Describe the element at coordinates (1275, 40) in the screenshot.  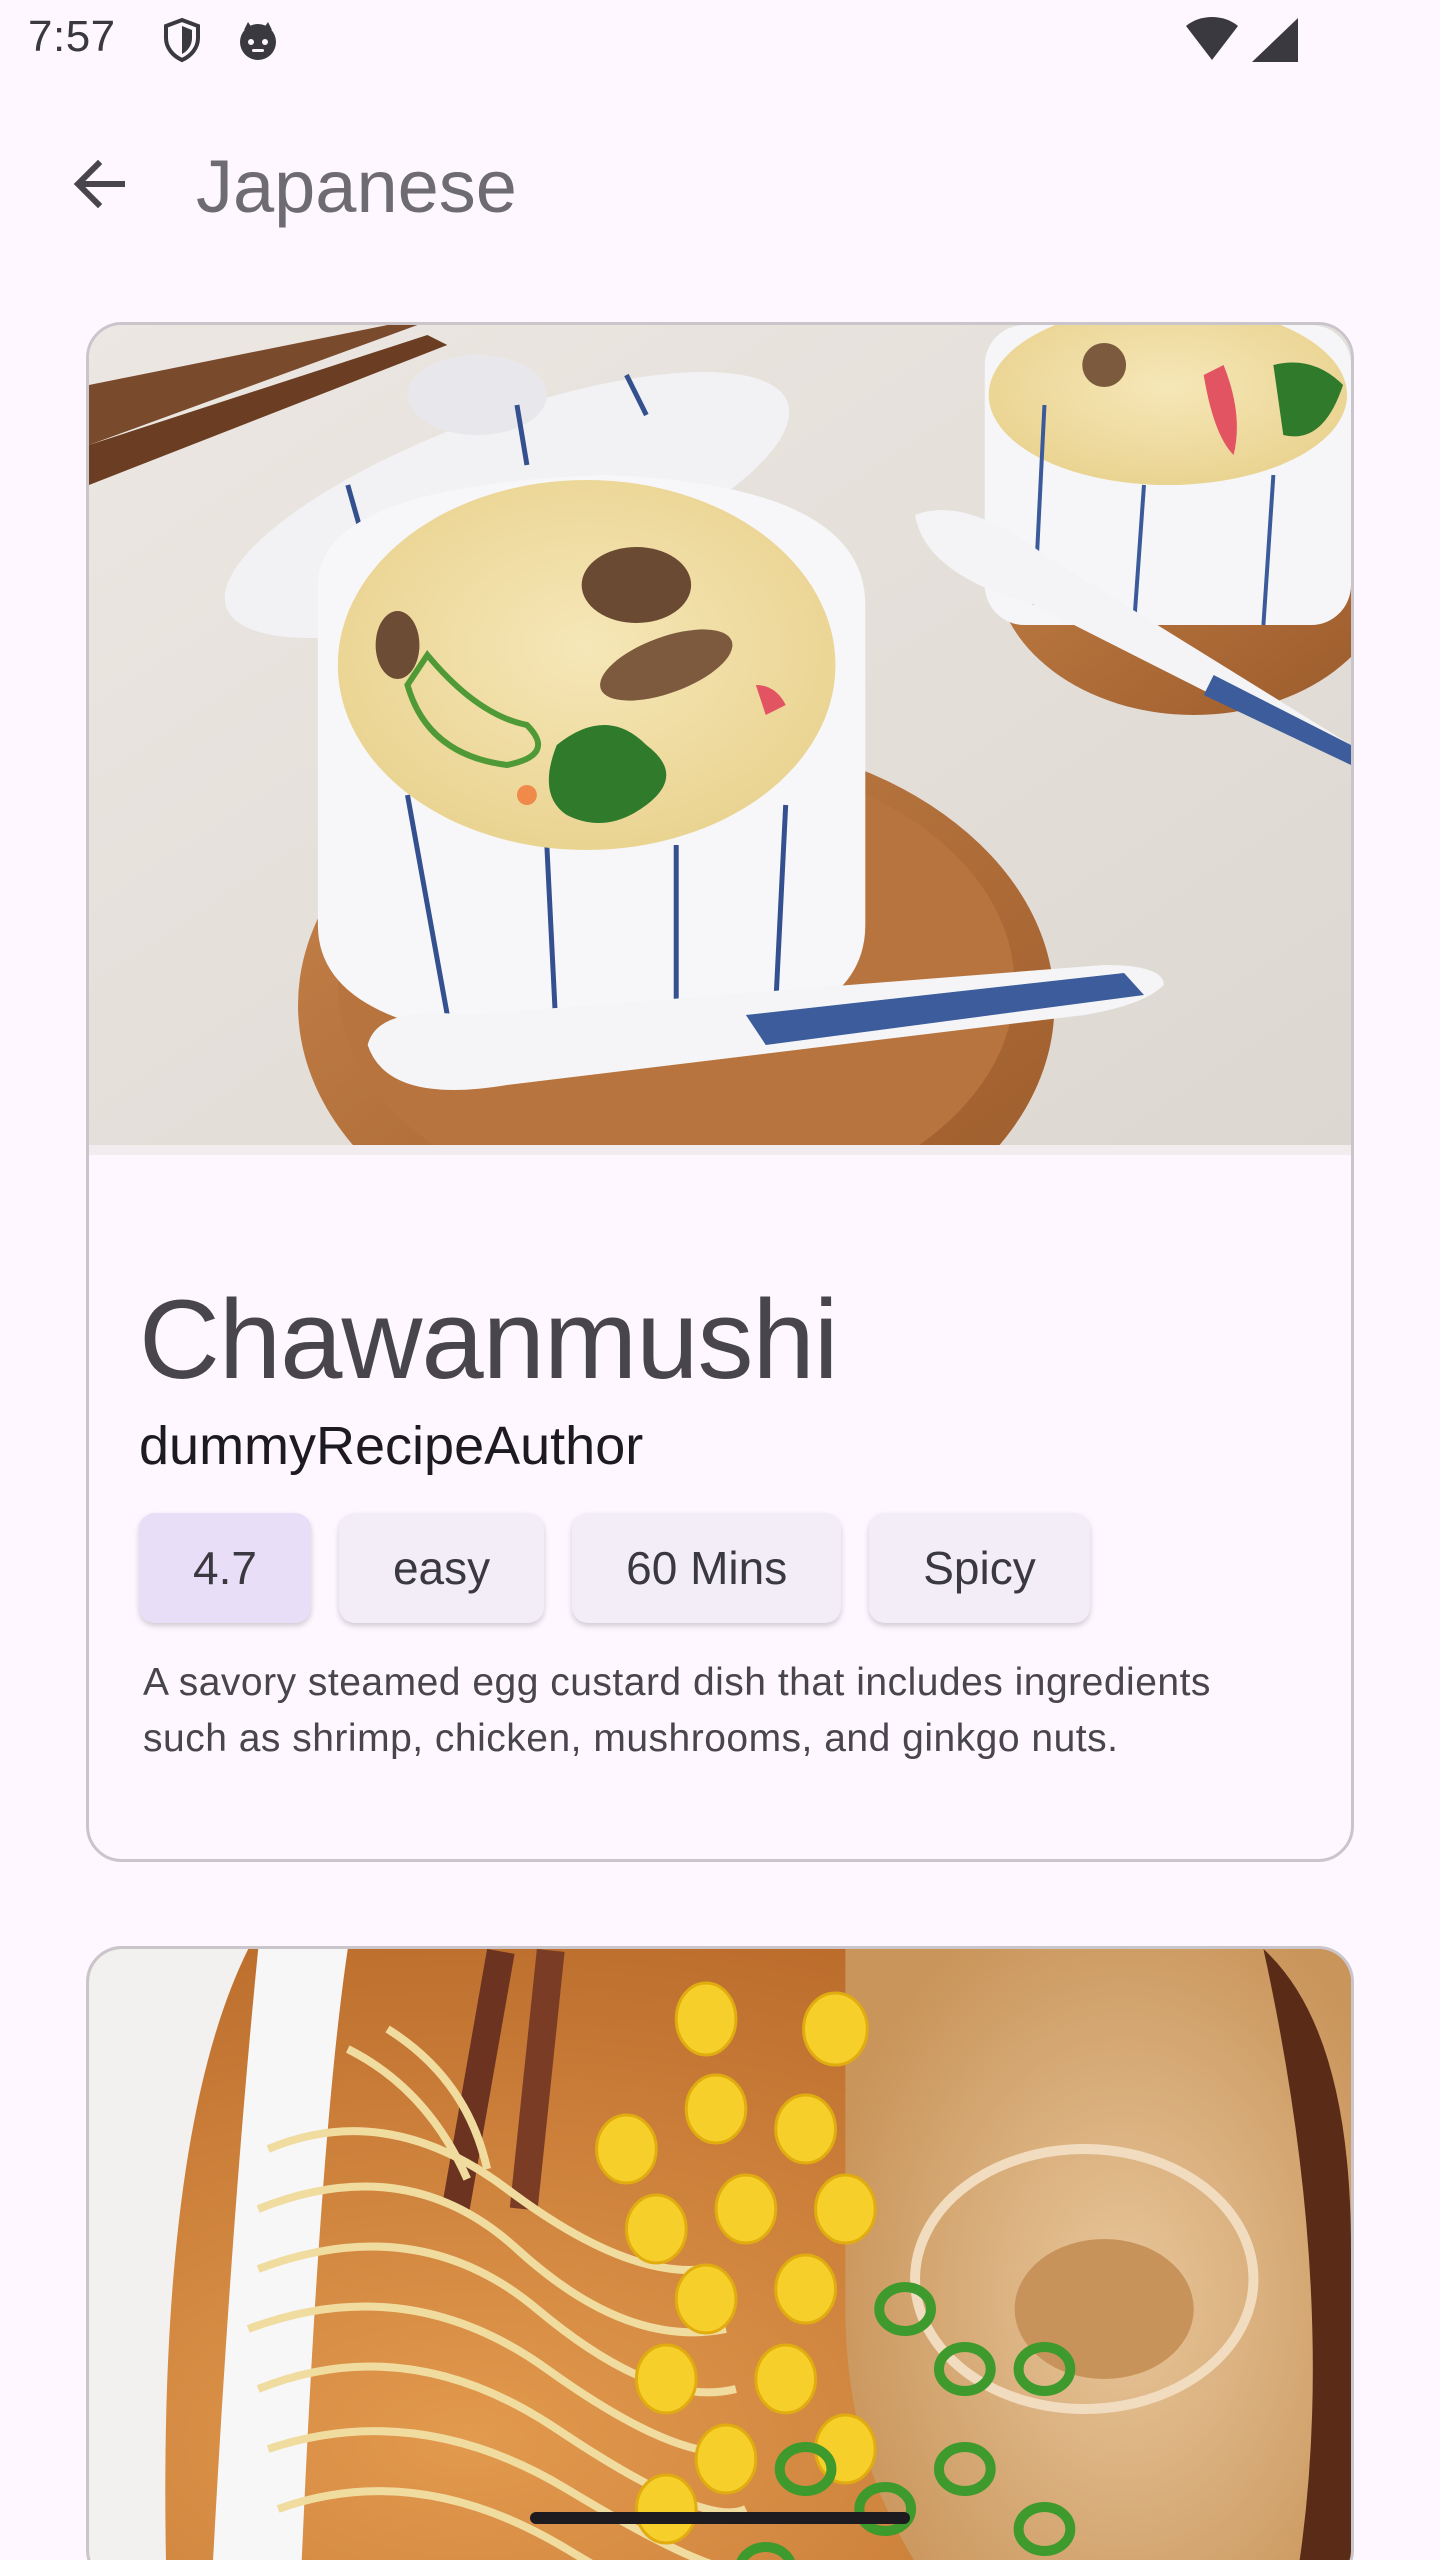
I see `cellular-signal-icon` at that location.